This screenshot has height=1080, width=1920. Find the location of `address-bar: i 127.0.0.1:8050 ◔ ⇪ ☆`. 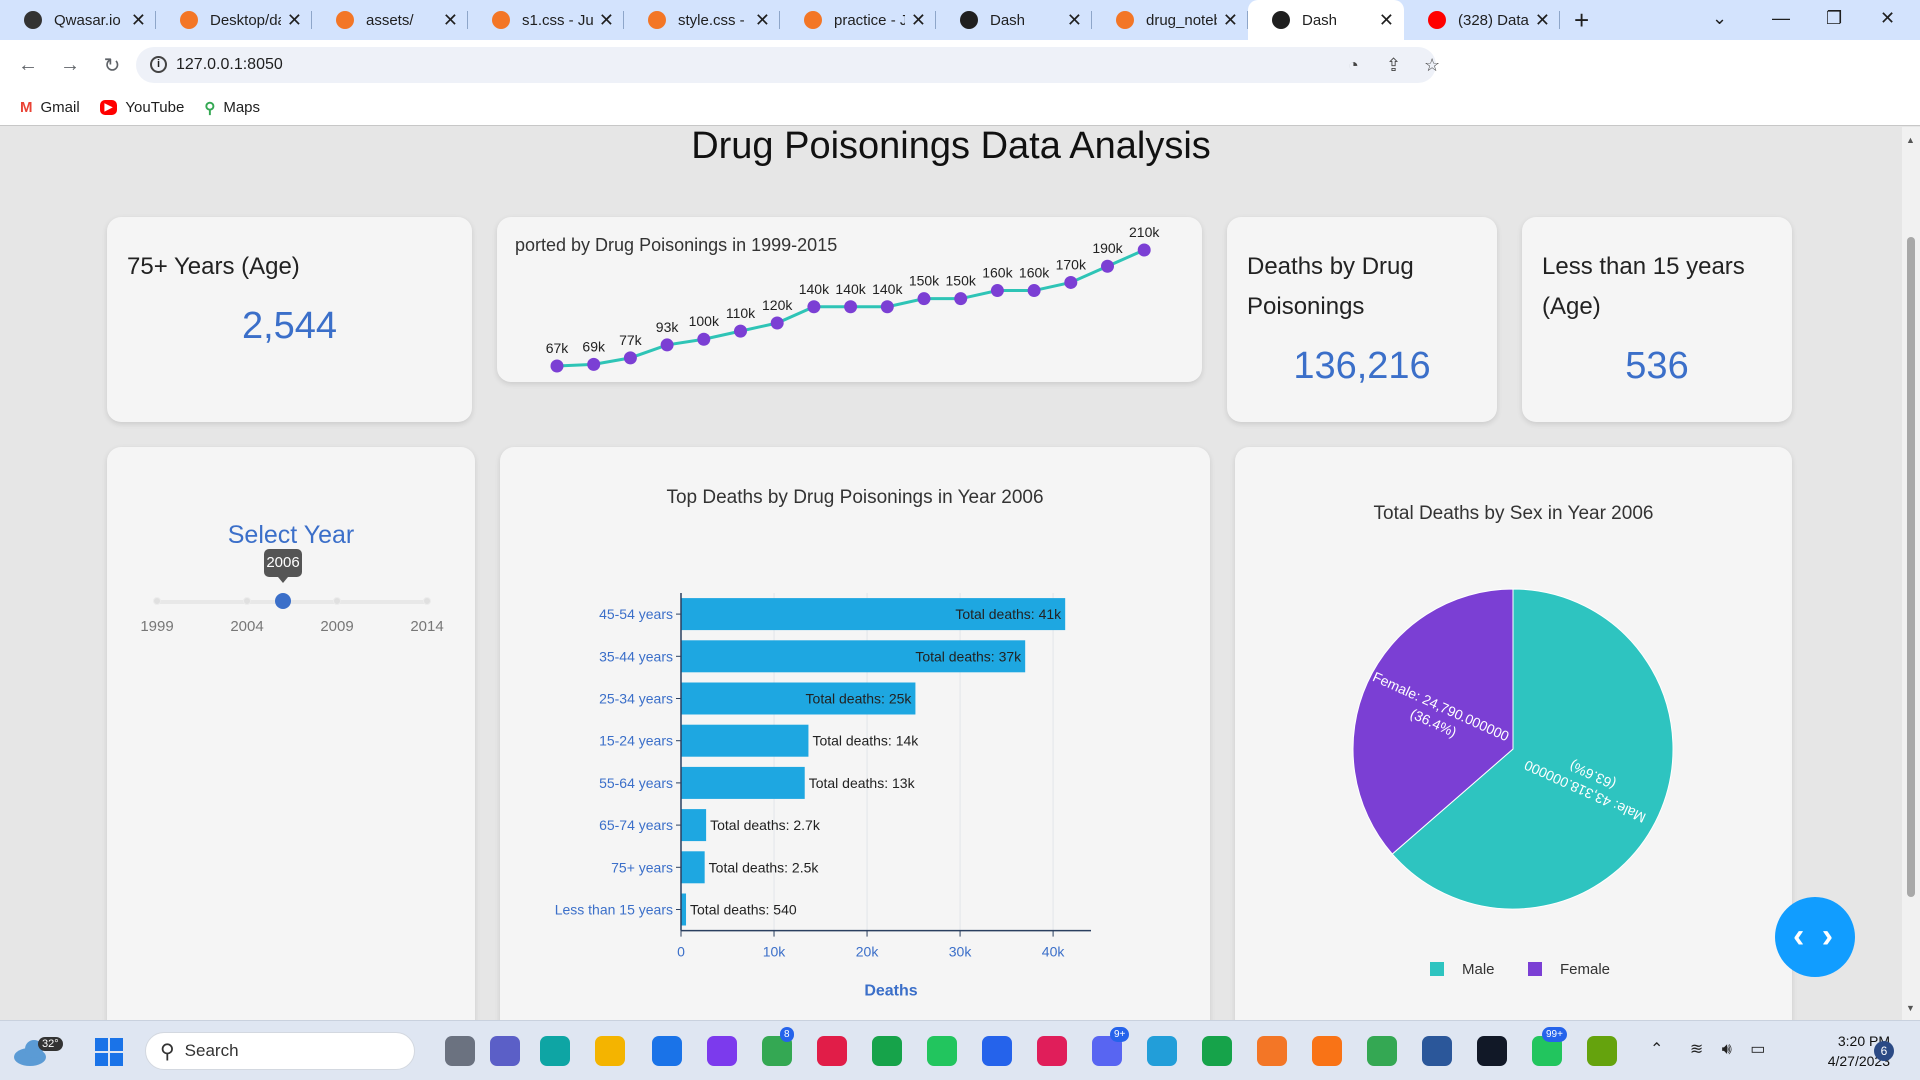

address-bar: i 127.0.0.1:8050 ◔ ⇪ ☆ is located at coordinates (788, 65).